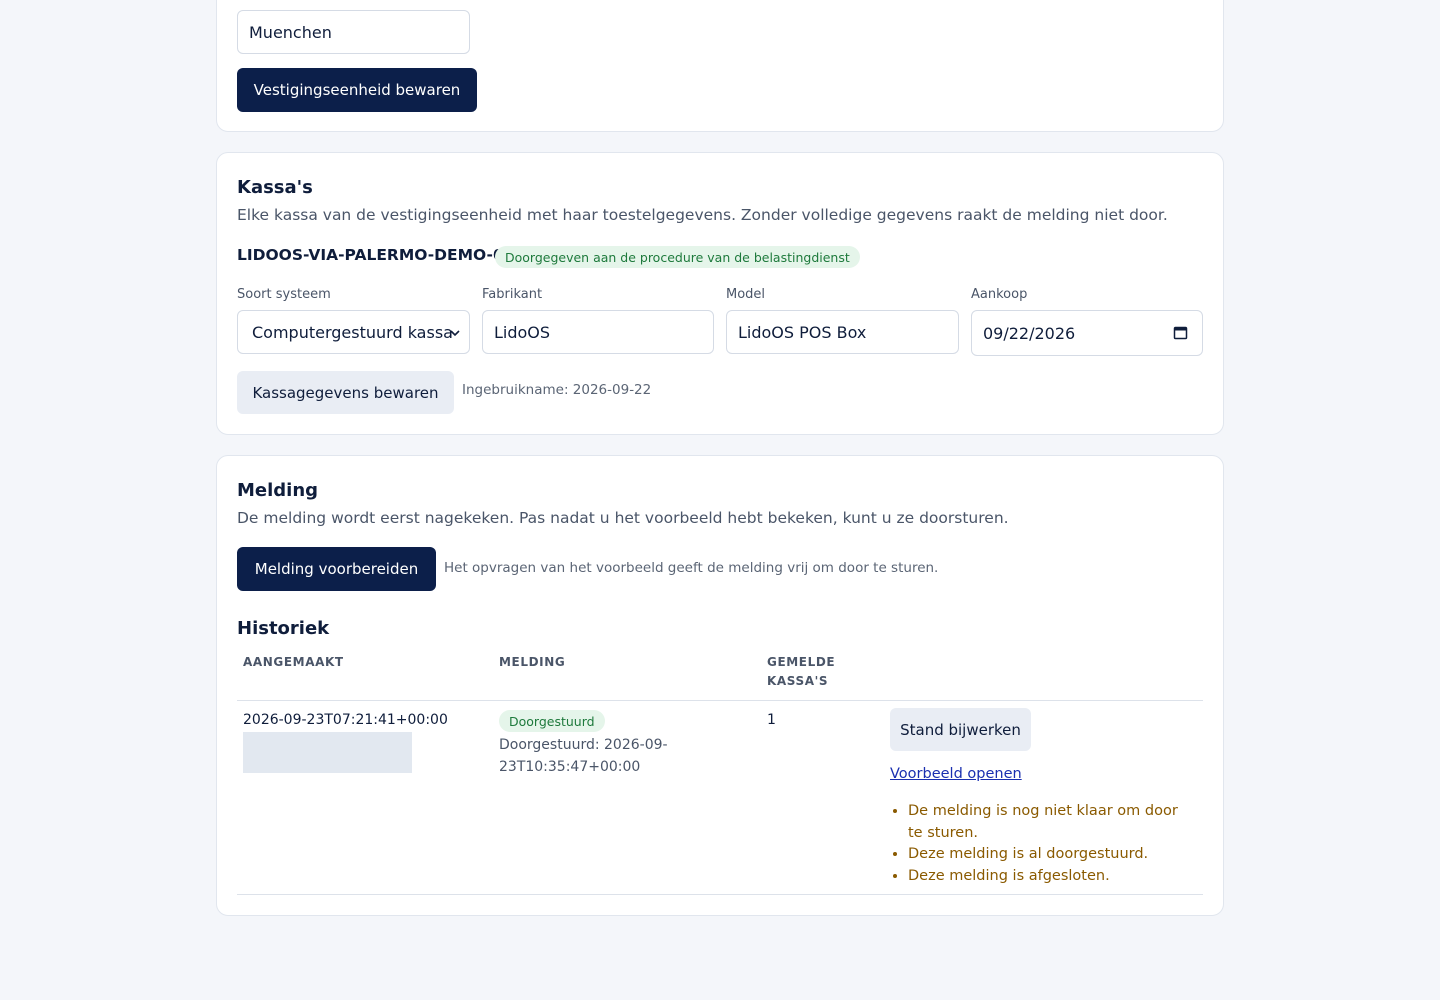 The width and height of the screenshot is (1440, 1000). What do you see at coordinates (746, 294) in the screenshot?
I see `model-label: Model` at bounding box center [746, 294].